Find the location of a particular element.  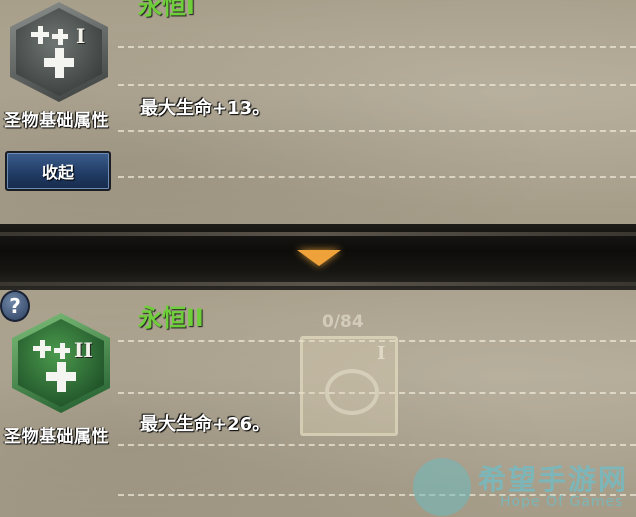

stat-effect-text: 最大生命+13。 is located at coordinates (205, 108).